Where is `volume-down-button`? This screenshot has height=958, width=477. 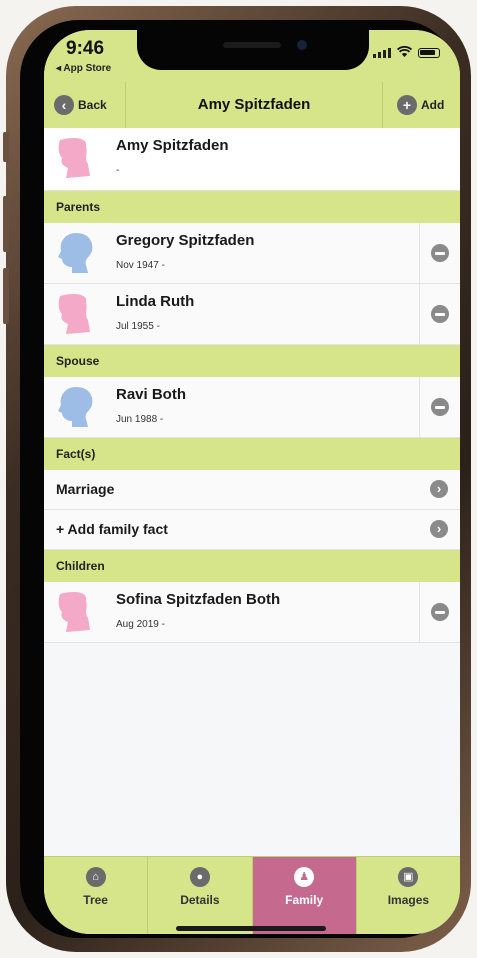 volume-down-button is located at coordinates (6, 296).